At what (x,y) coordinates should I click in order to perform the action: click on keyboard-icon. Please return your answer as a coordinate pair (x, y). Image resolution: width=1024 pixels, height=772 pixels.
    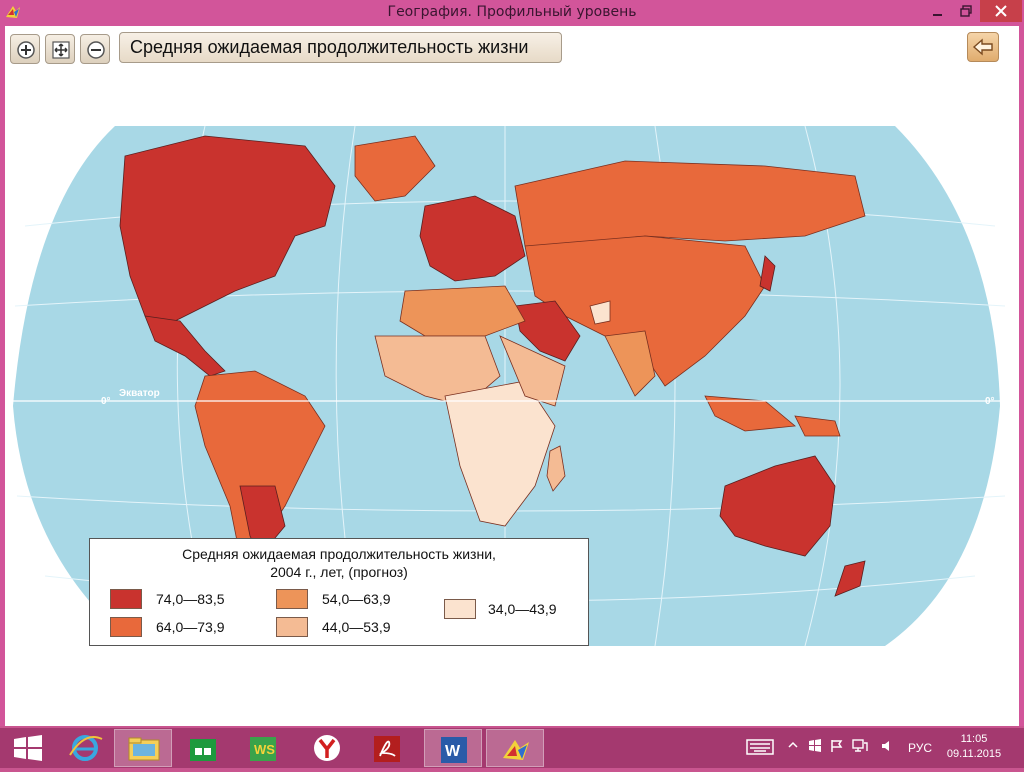
    Looking at the image, I should click on (760, 748).